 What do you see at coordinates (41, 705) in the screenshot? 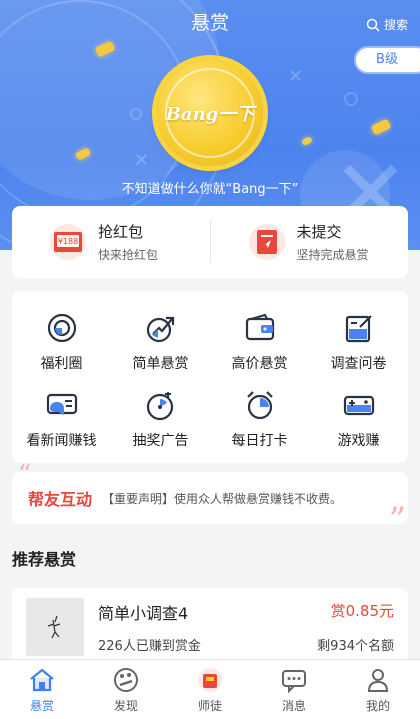
I see `tab-label: 悬赏` at bounding box center [41, 705].